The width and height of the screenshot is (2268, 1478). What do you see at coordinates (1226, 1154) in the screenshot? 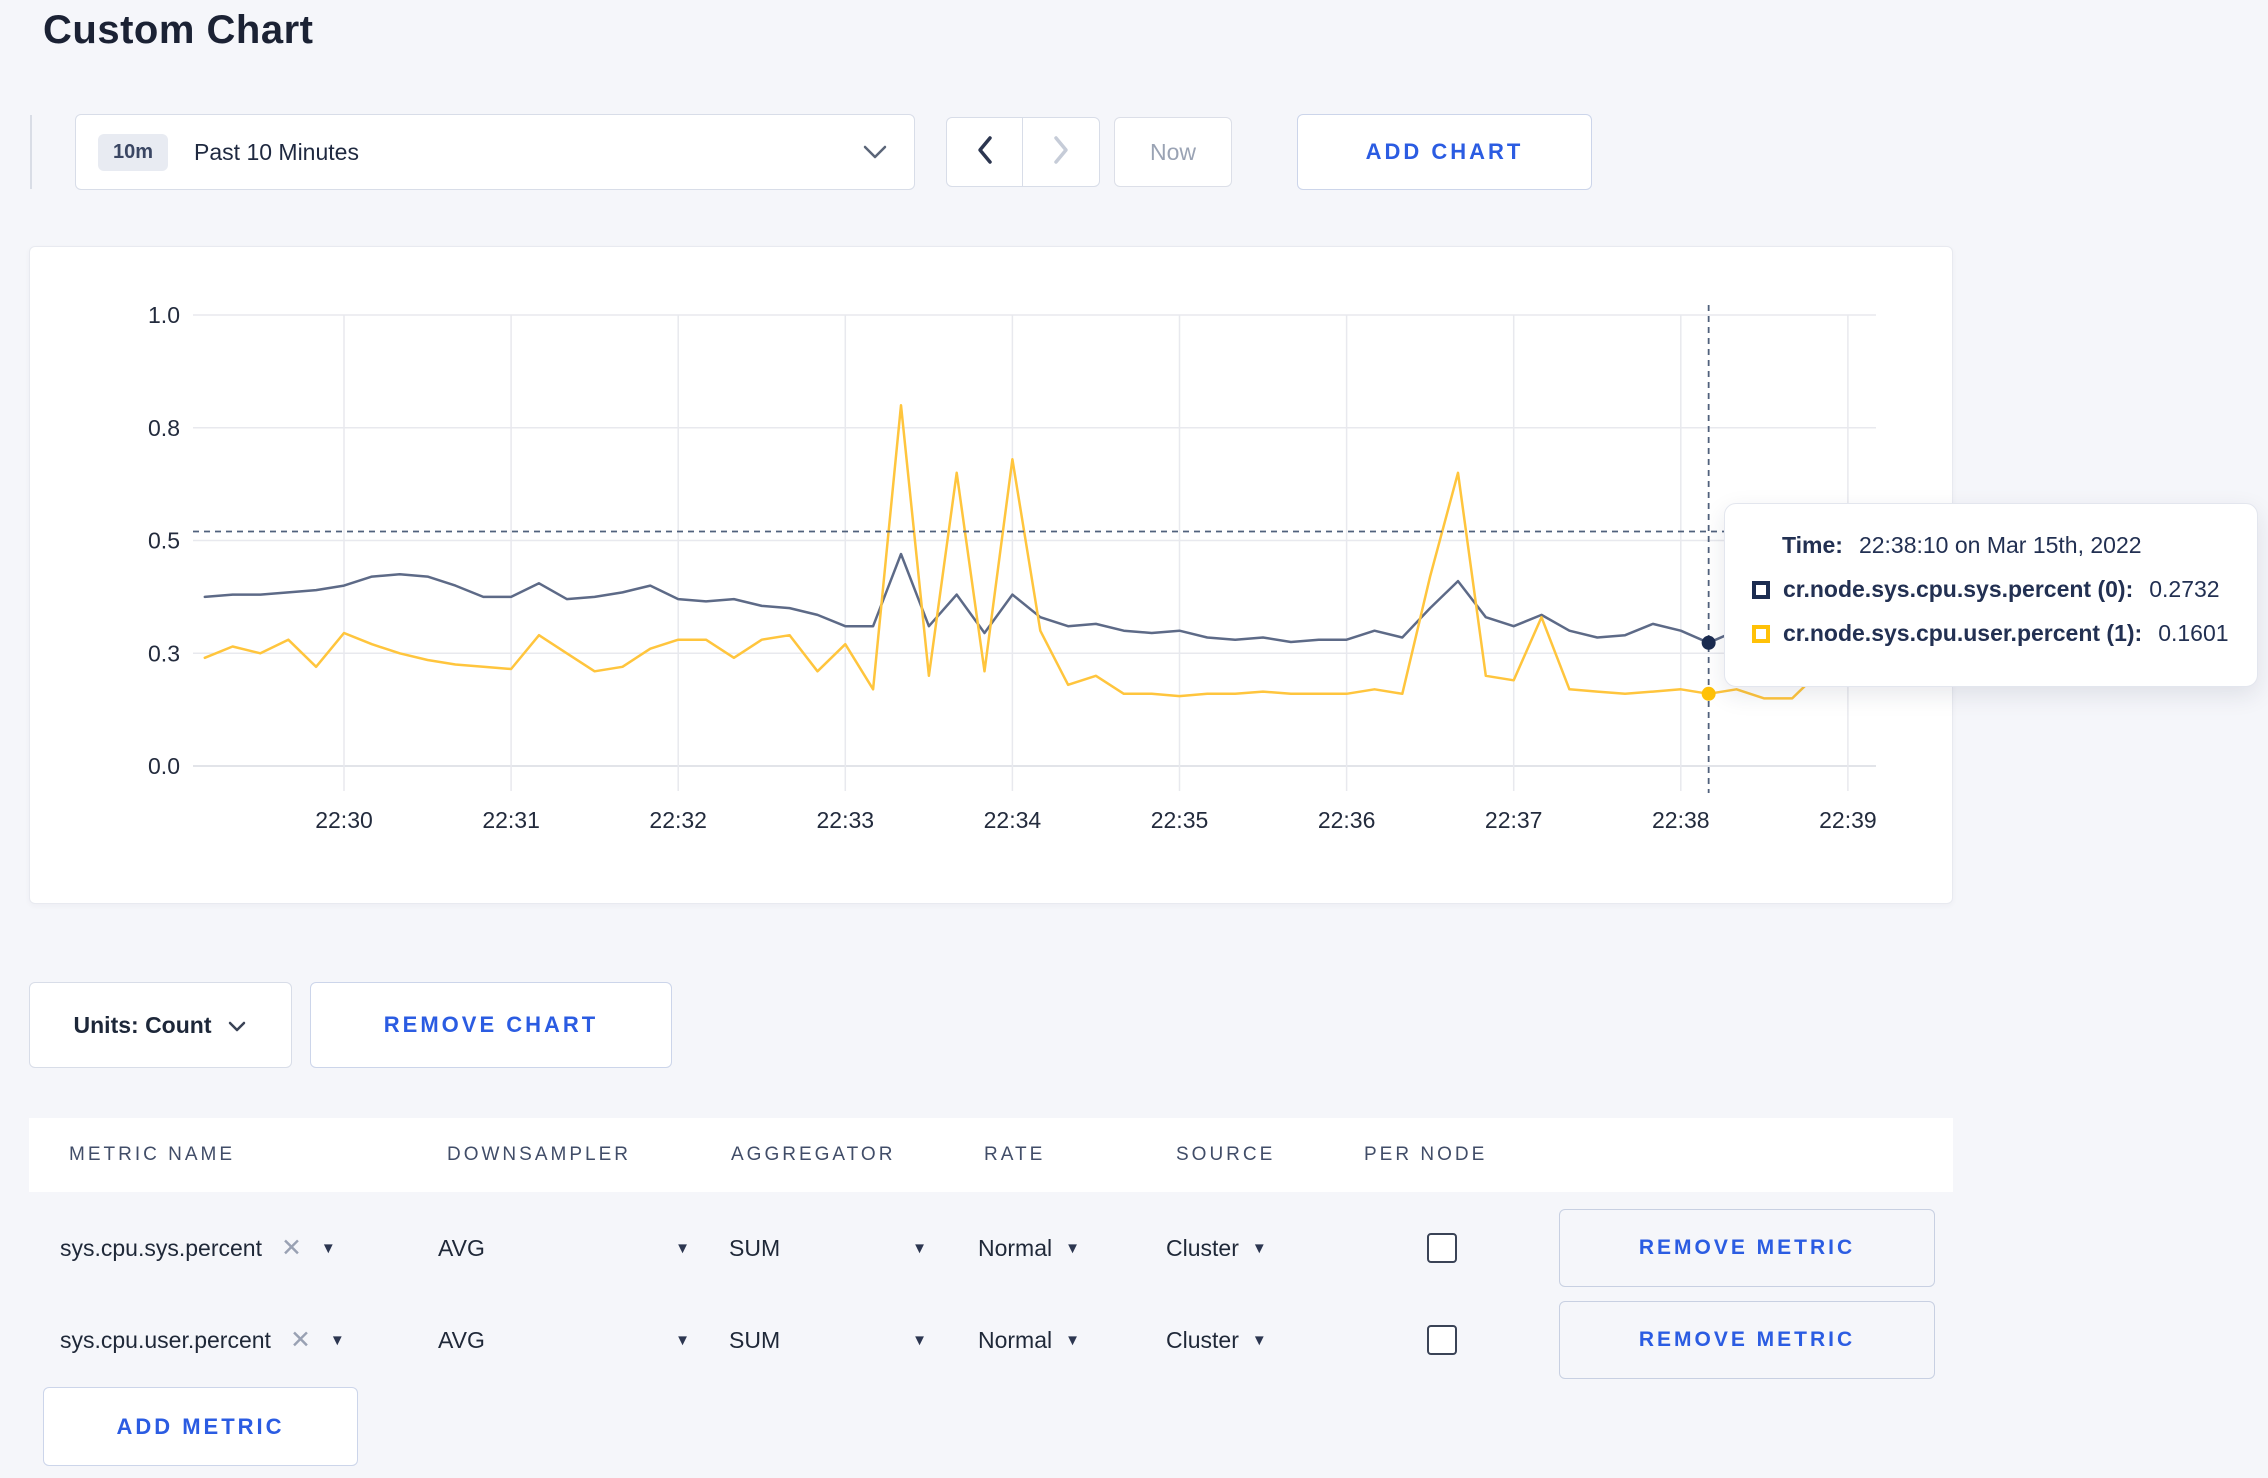
I see `column-header-source: SOURCE` at bounding box center [1226, 1154].